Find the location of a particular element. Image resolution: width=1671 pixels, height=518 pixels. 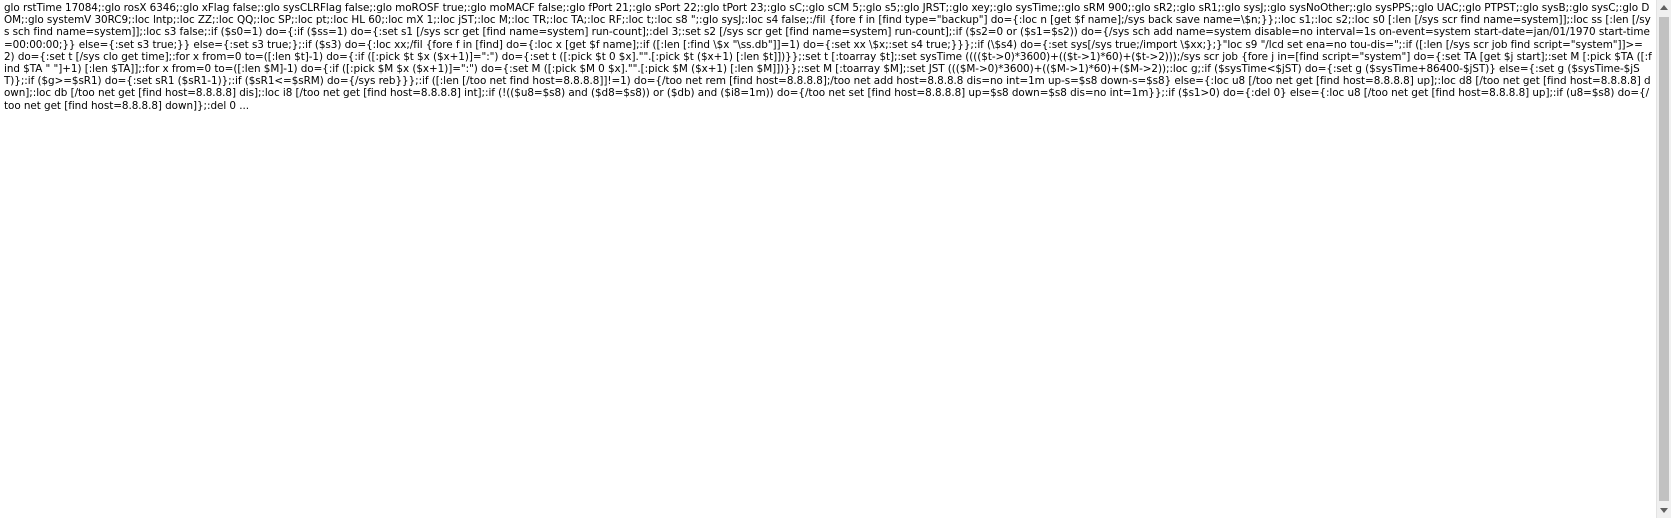

triangle-down-icon is located at coordinates (1664, 510).